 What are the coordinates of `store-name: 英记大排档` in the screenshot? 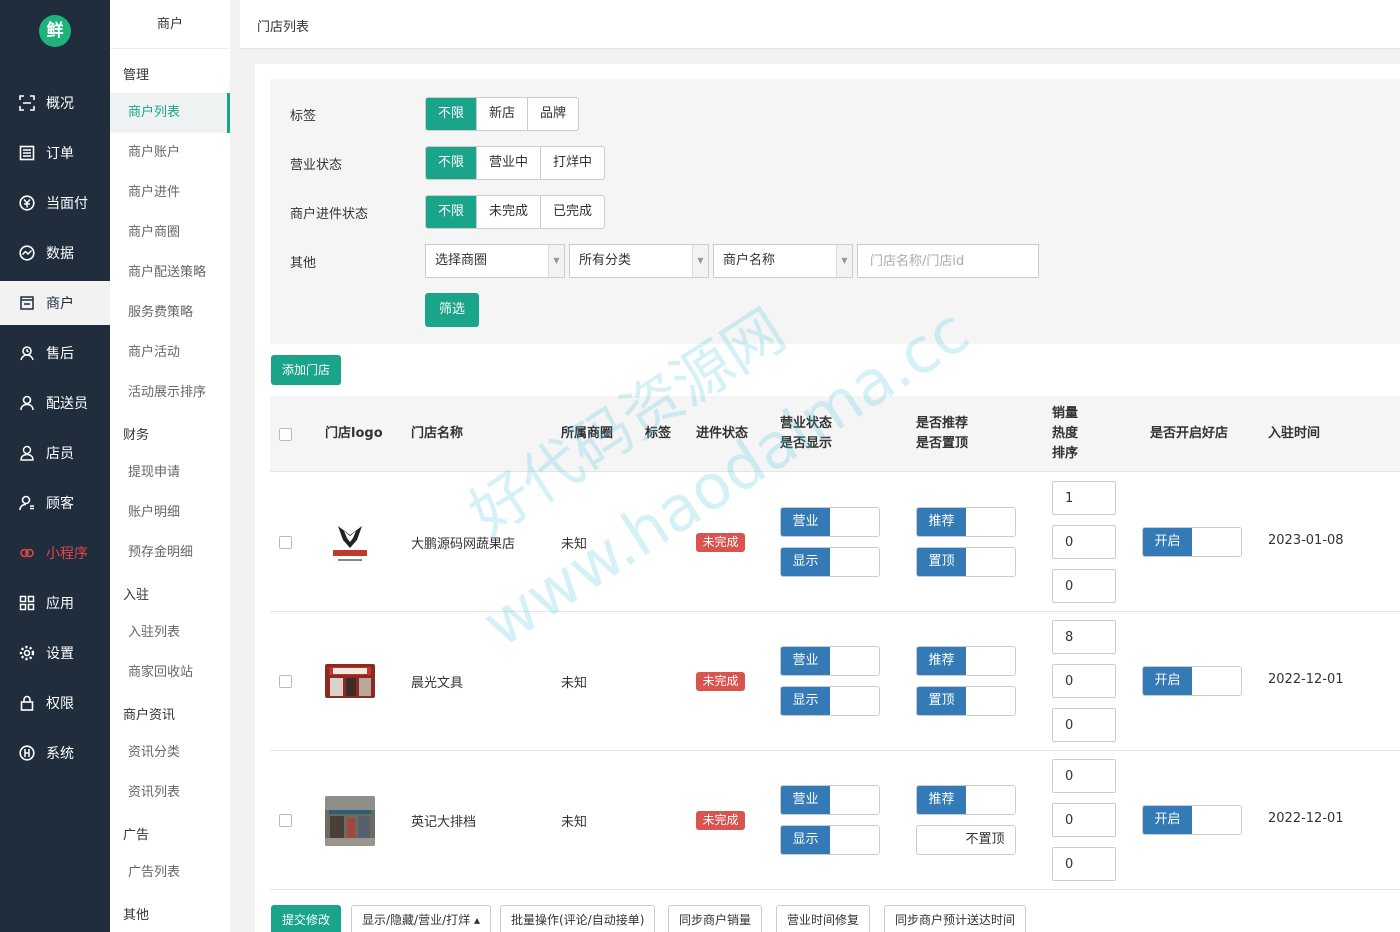 It's located at (444, 822).